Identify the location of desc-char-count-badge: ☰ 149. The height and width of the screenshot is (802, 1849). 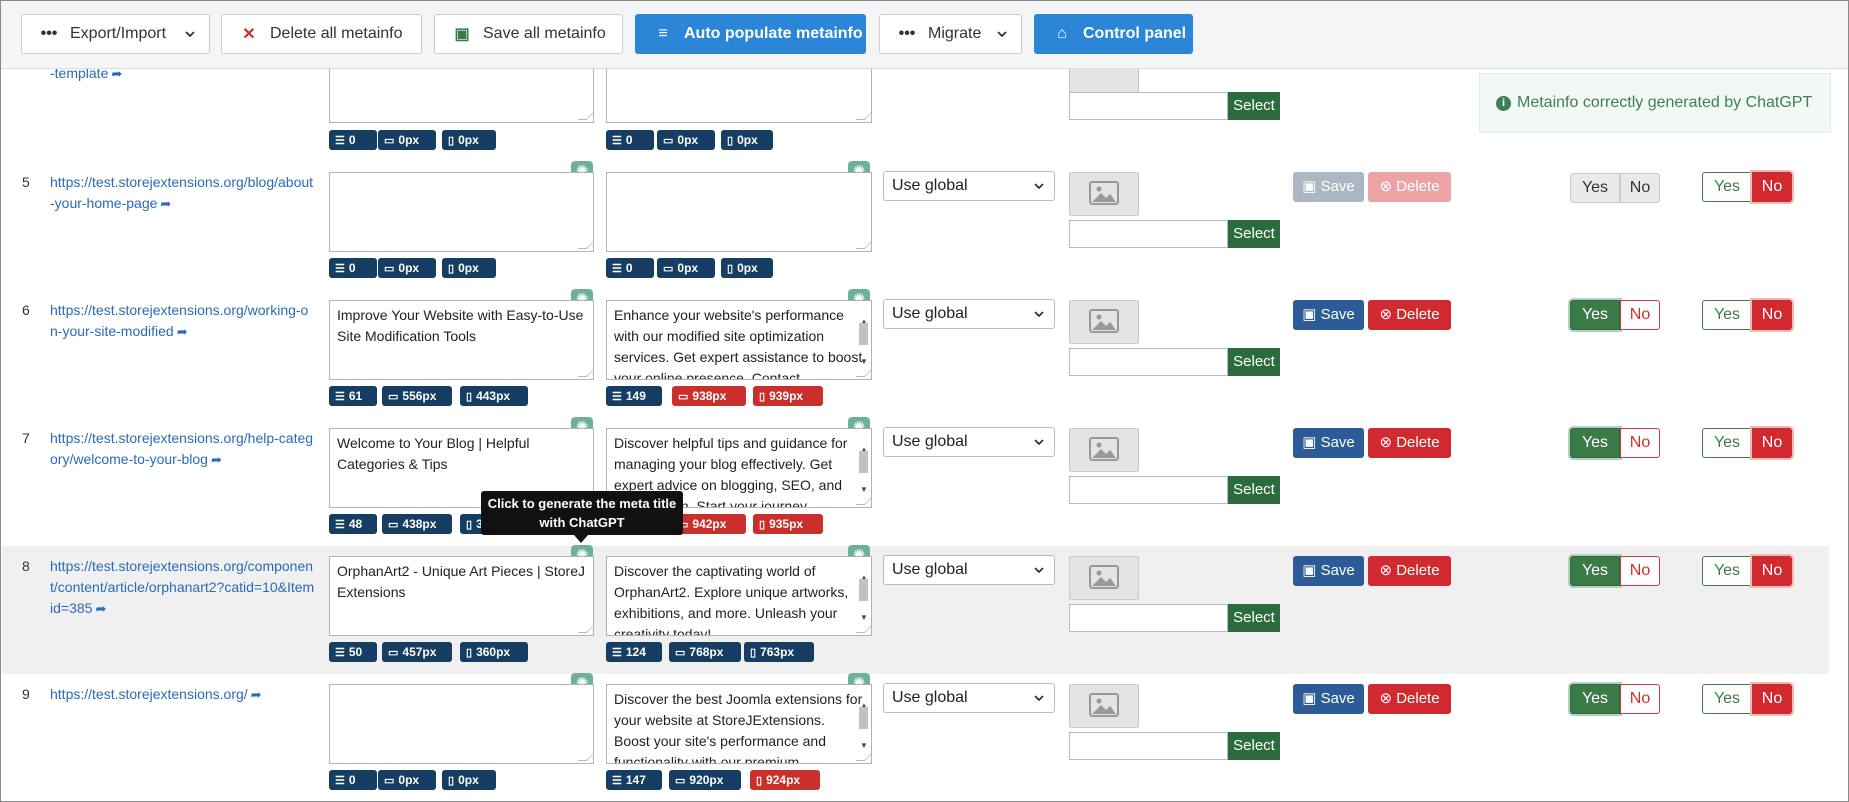
(634, 396).